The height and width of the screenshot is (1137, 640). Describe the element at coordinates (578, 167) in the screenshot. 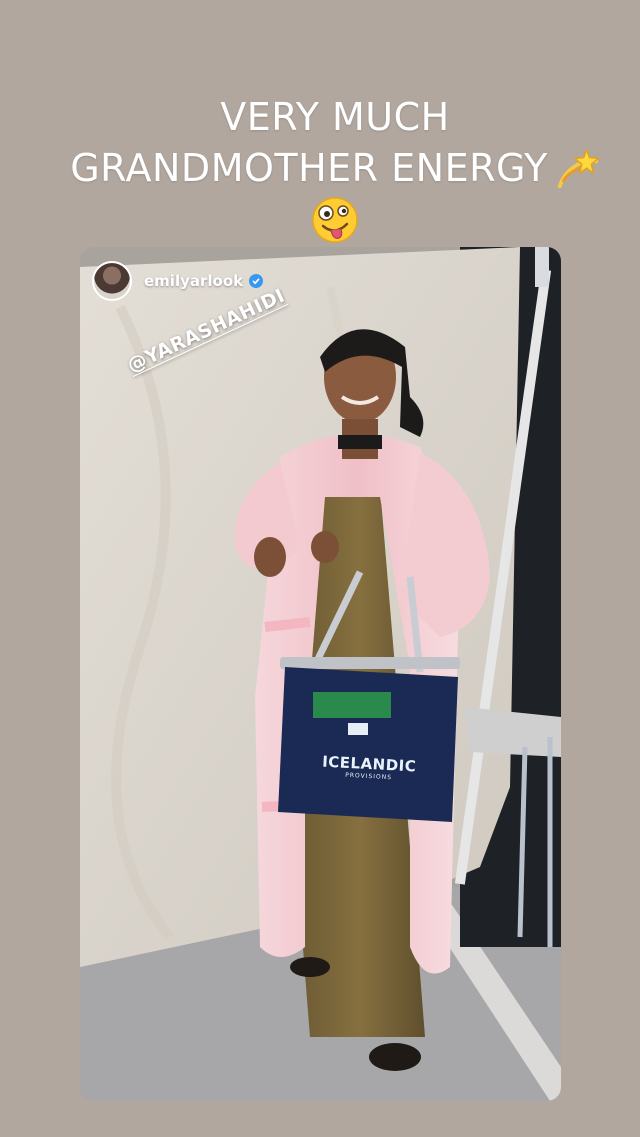

I see `dizzy-emoji-icon` at that location.